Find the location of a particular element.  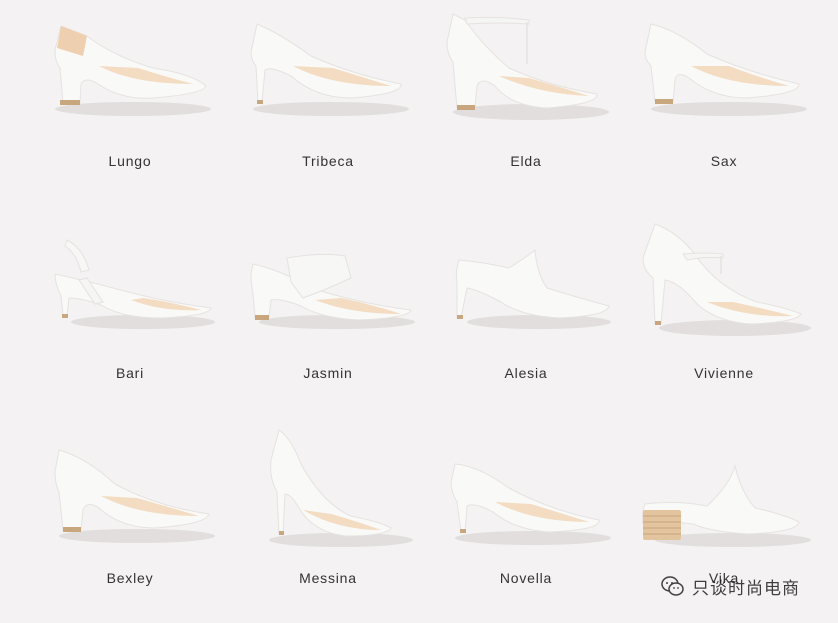

shoe-tile-elda: Elda is located at coordinates (526, 106).